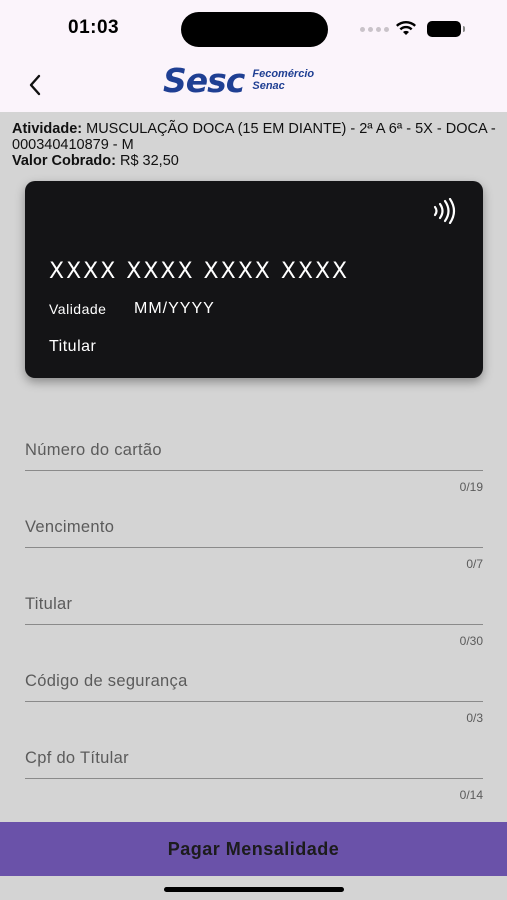  What do you see at coordinates (70, 527) in the screenshot?
I see `expiry-label: Vencimento` at bounding box center [70, 527].